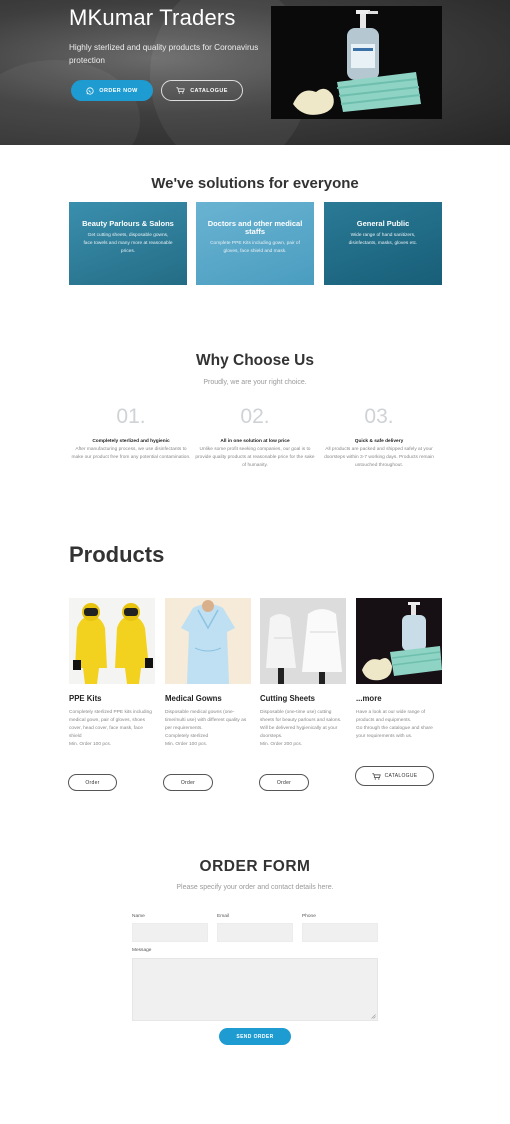 Image resolution: width=510 pixels, height=1124 pixels. What do you see at coordinates (255, 989) in the screenshot?
I see `message-field` at bounding box center [255, 989].